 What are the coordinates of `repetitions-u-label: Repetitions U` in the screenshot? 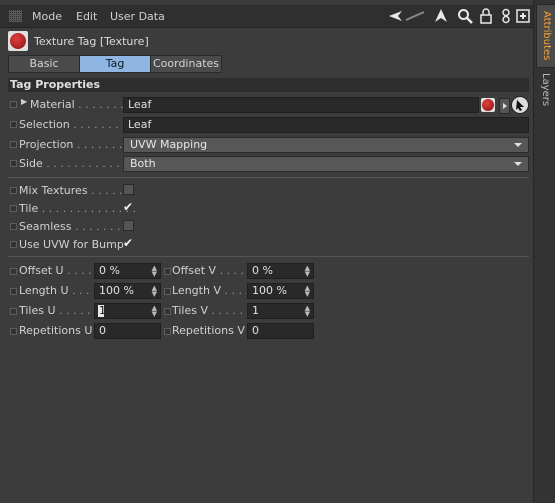 It's located at (56, 330).